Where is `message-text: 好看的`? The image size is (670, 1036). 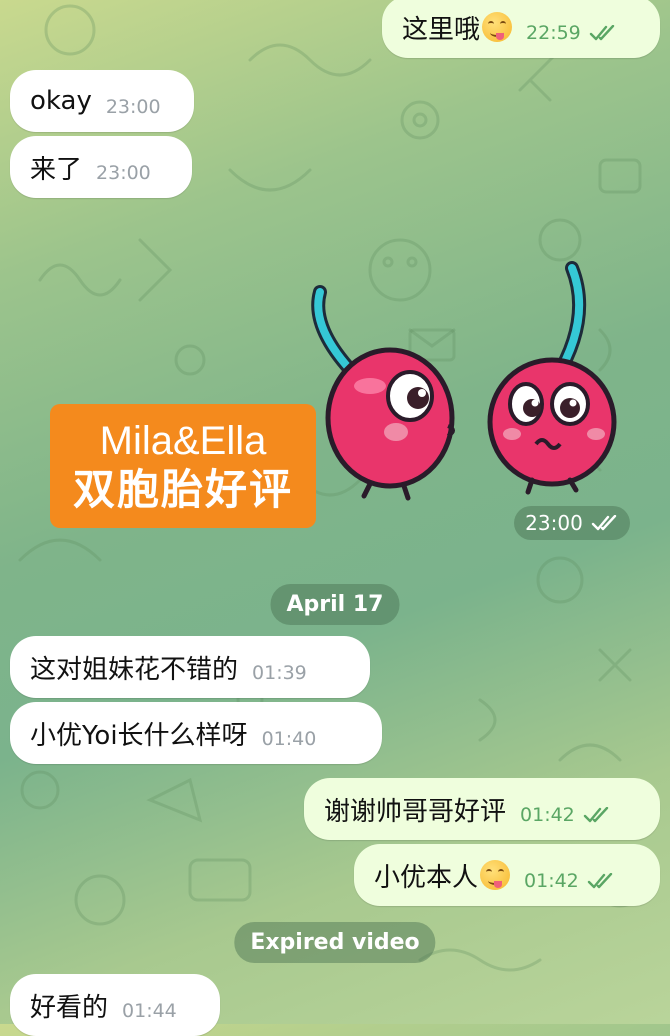 message-text: 好看的 is located at coordinates (69, 1007).